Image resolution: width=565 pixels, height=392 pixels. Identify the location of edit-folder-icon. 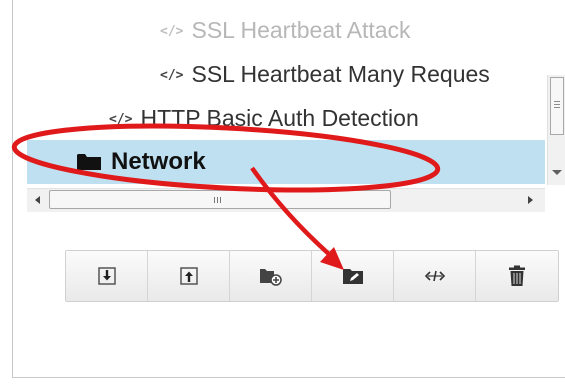
(353, 276).